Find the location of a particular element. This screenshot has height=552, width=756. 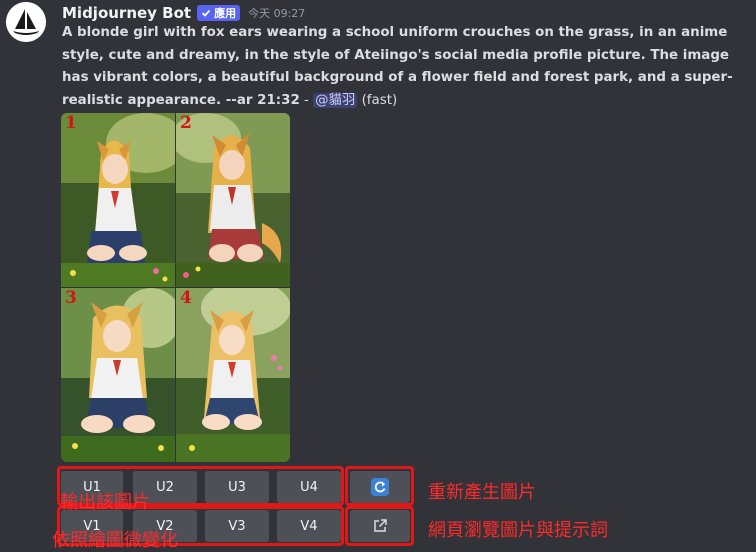

reroll-annotation: 重新產生圖片 is located at coordinates (482, 492).